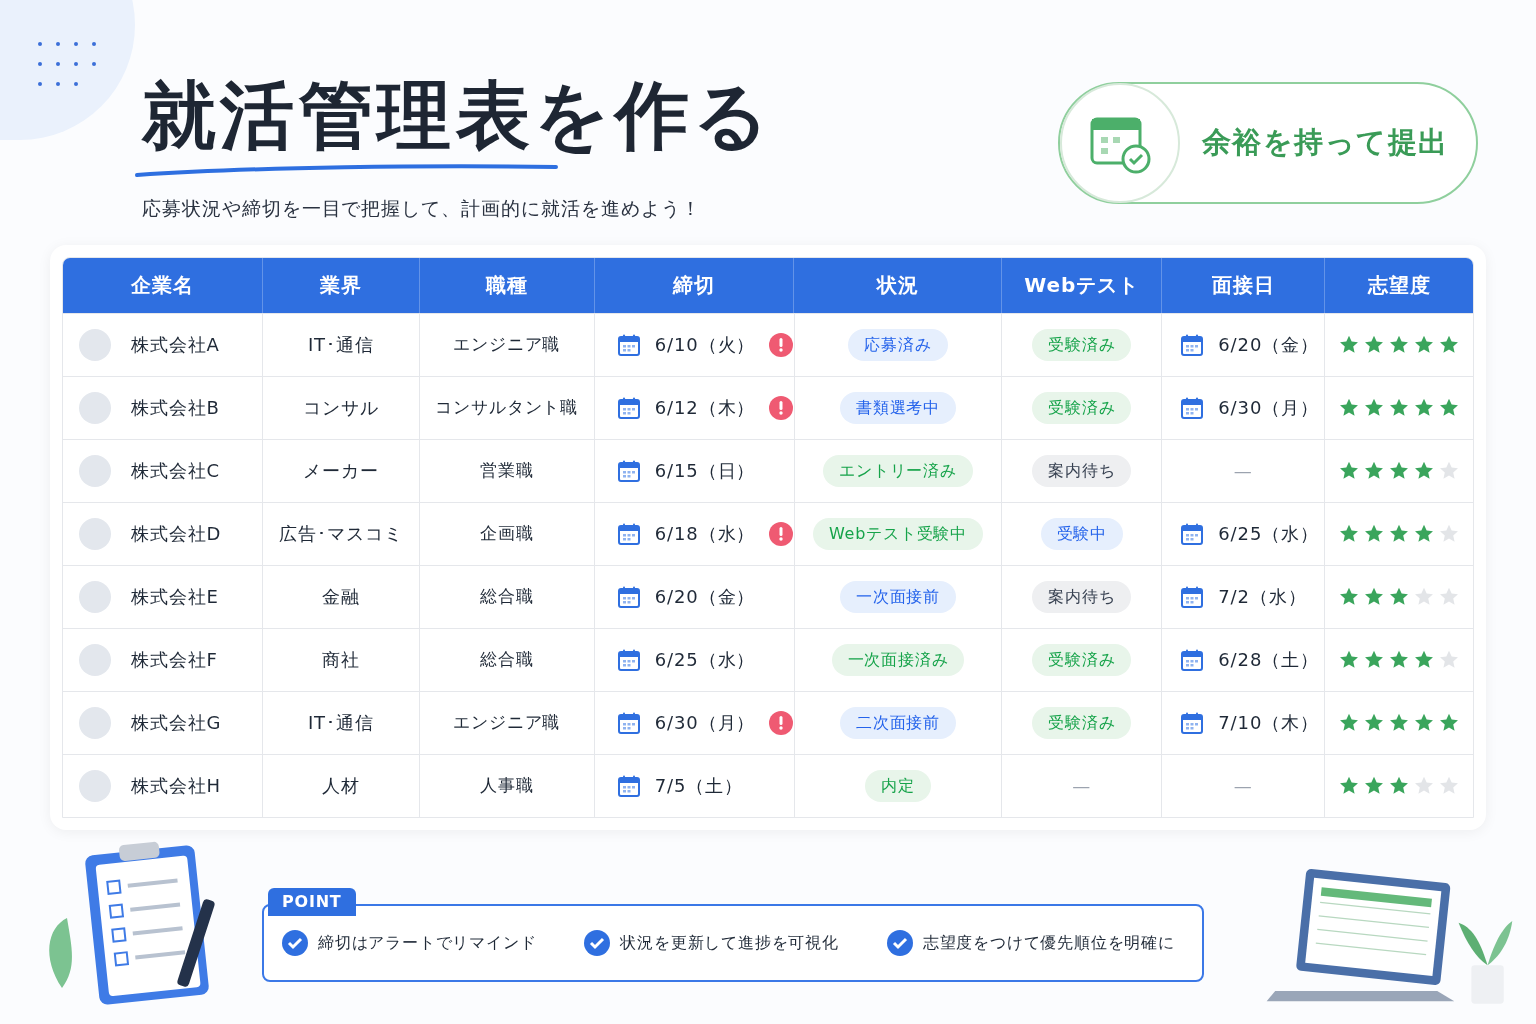 The height and width of the screenshot is (1024, 1536). What do you see at coordinates (898, 785) in the screenshot?
I see `status-badge: 内定` at bounding box center [898, 785].